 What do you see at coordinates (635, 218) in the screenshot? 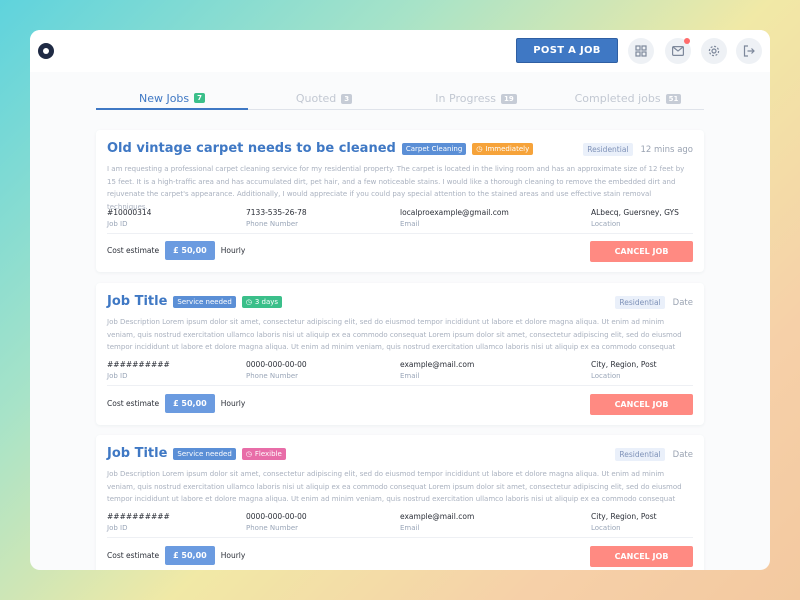
I see `location-field: ALbecq, Guersney, GYS Location` at bounding box center [635, 218].